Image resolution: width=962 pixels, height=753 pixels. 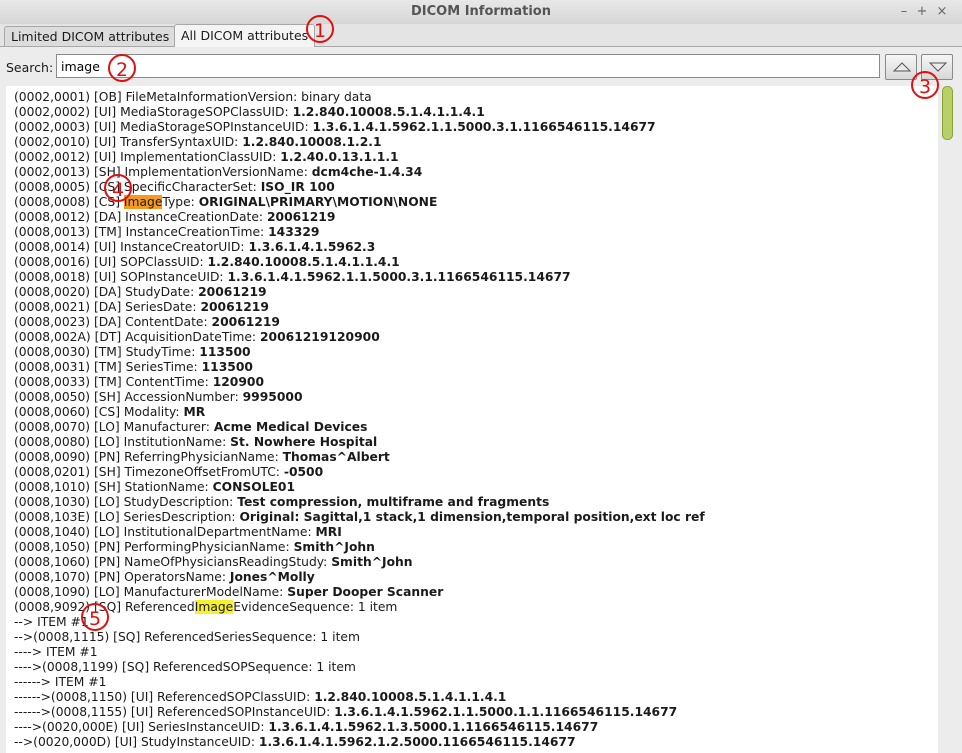 What do you see at coordinates (312, 247) in the screenshot?
I see `attribute-value: 1.3.6.1.4.1.5962.3` at bounding box center [312, 247].